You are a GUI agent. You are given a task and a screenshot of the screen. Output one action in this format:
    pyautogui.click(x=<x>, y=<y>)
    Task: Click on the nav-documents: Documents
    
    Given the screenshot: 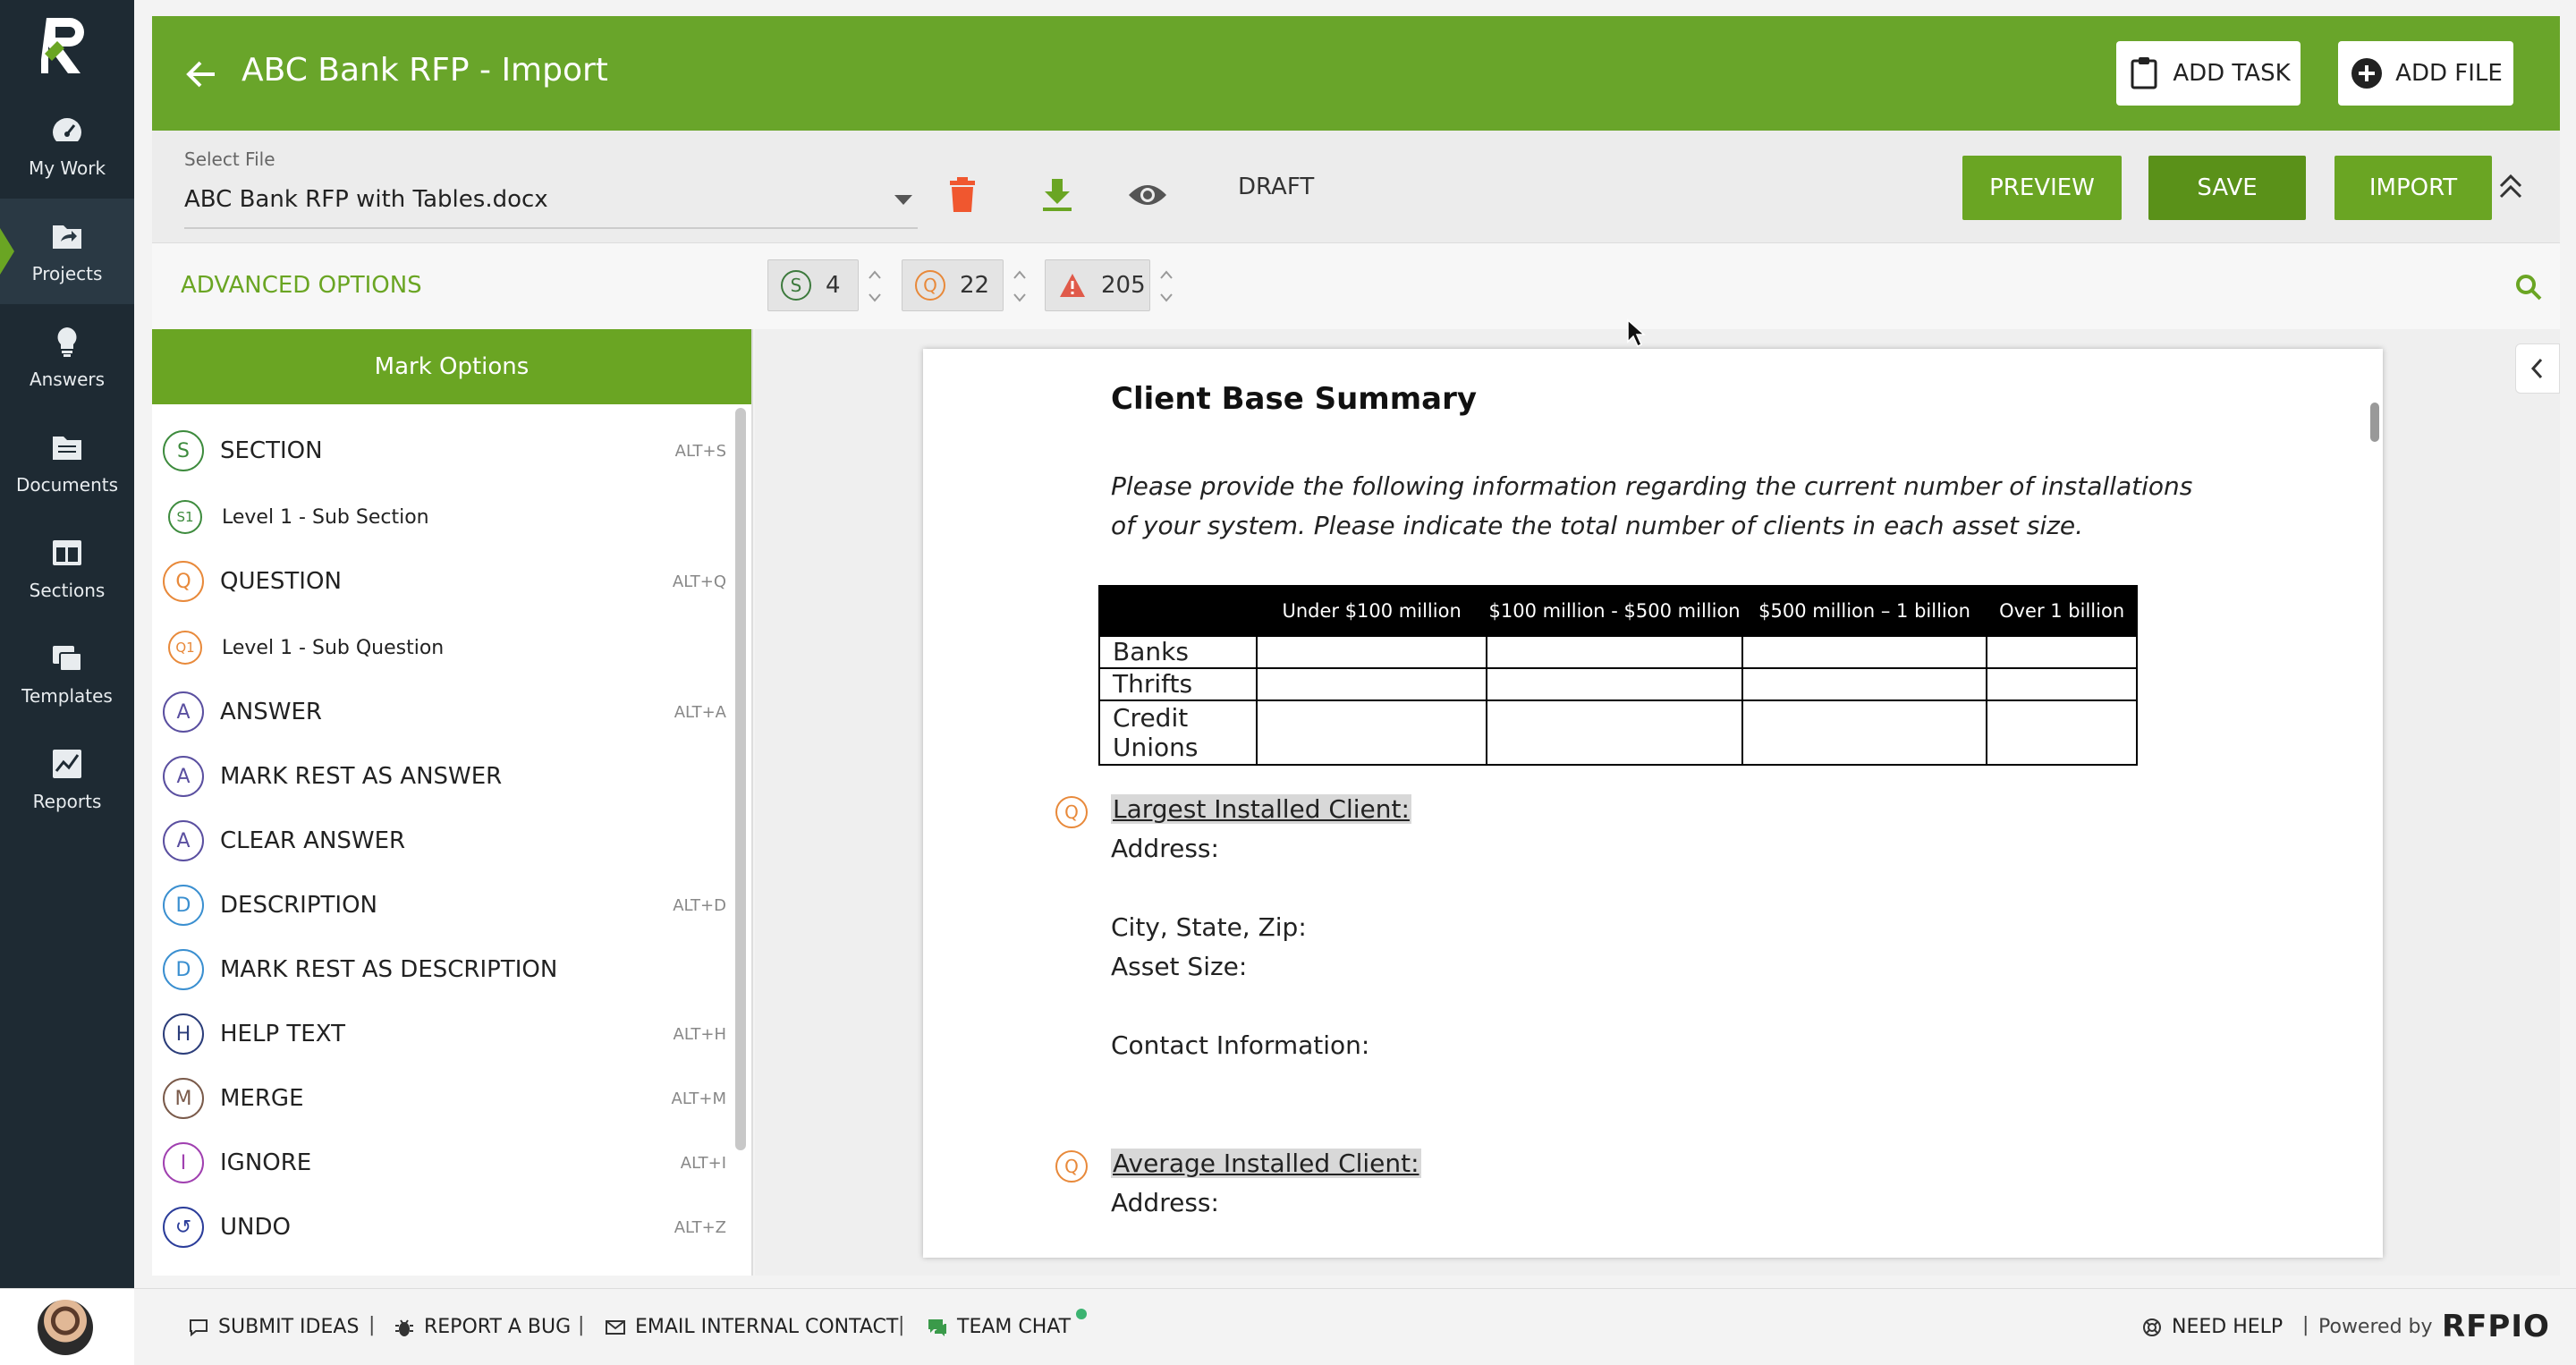 What is the action you would take?
    pyautogui.click(x=67, y=462)
    